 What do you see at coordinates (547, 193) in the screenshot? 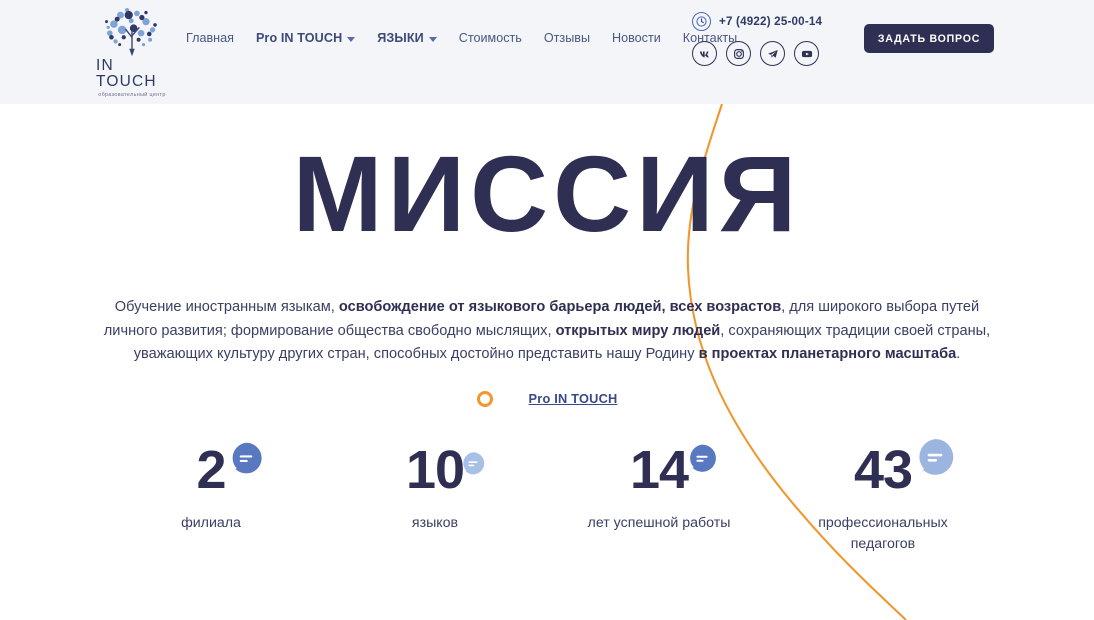
I see `page-title: МИССИЯ` at bounding box center [547, 193].